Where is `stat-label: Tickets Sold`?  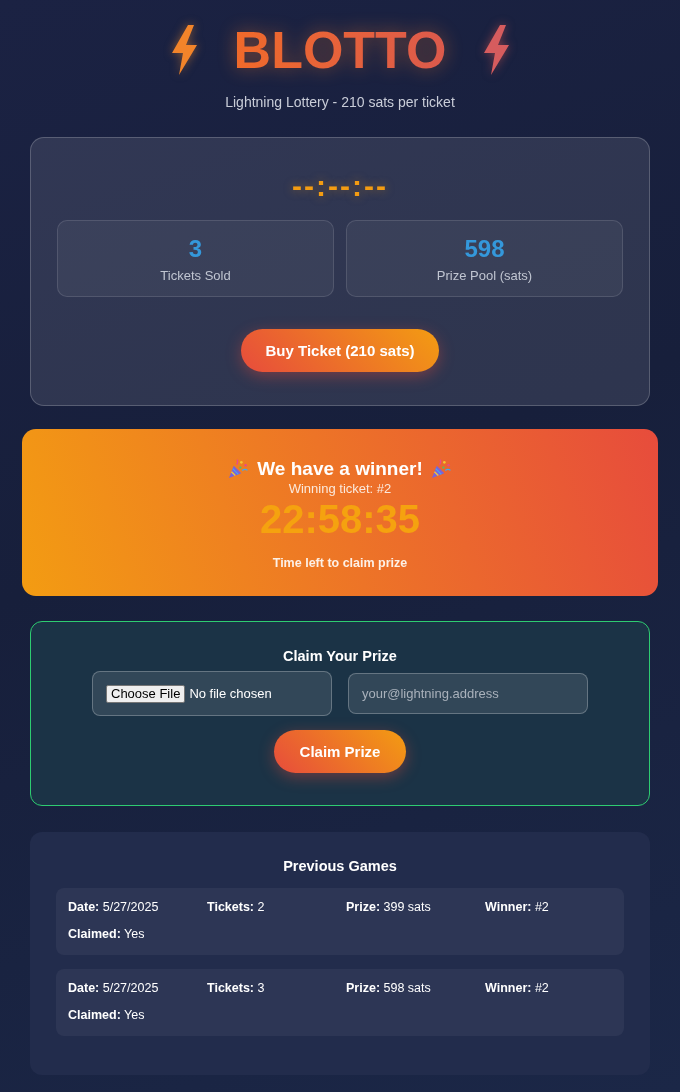
stat-label: Tickets Sold is located at coordinates (195, 276).